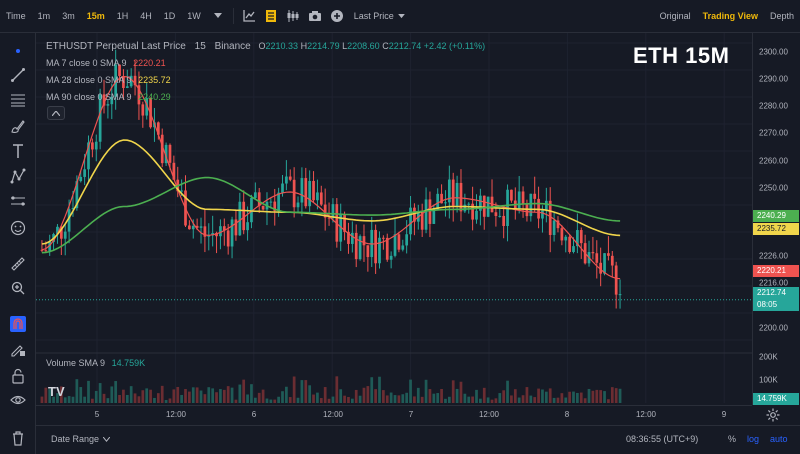 Image resolution: width=800 pixels, height=454 pixels. I want to click on collapse-legend-button, so click(56, 113).